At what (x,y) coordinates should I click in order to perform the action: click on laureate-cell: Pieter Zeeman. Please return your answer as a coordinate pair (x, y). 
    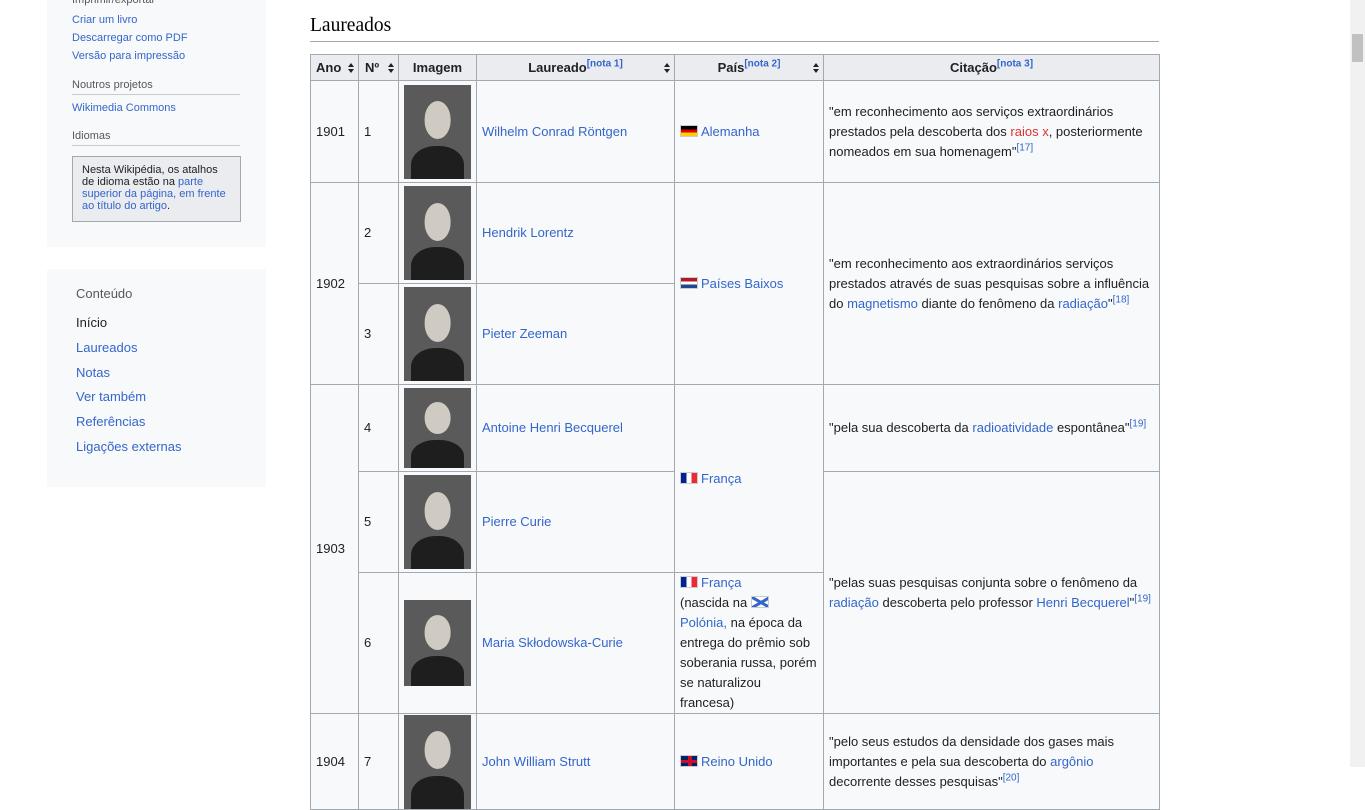
    Looking at the image, I should click on (575, 334).